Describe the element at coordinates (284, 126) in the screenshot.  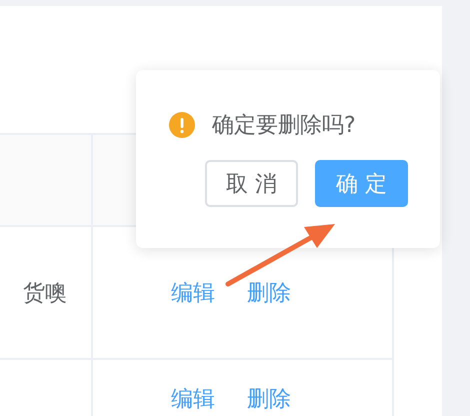
I see `confirm-message: 确定要删除吗?` at that location.